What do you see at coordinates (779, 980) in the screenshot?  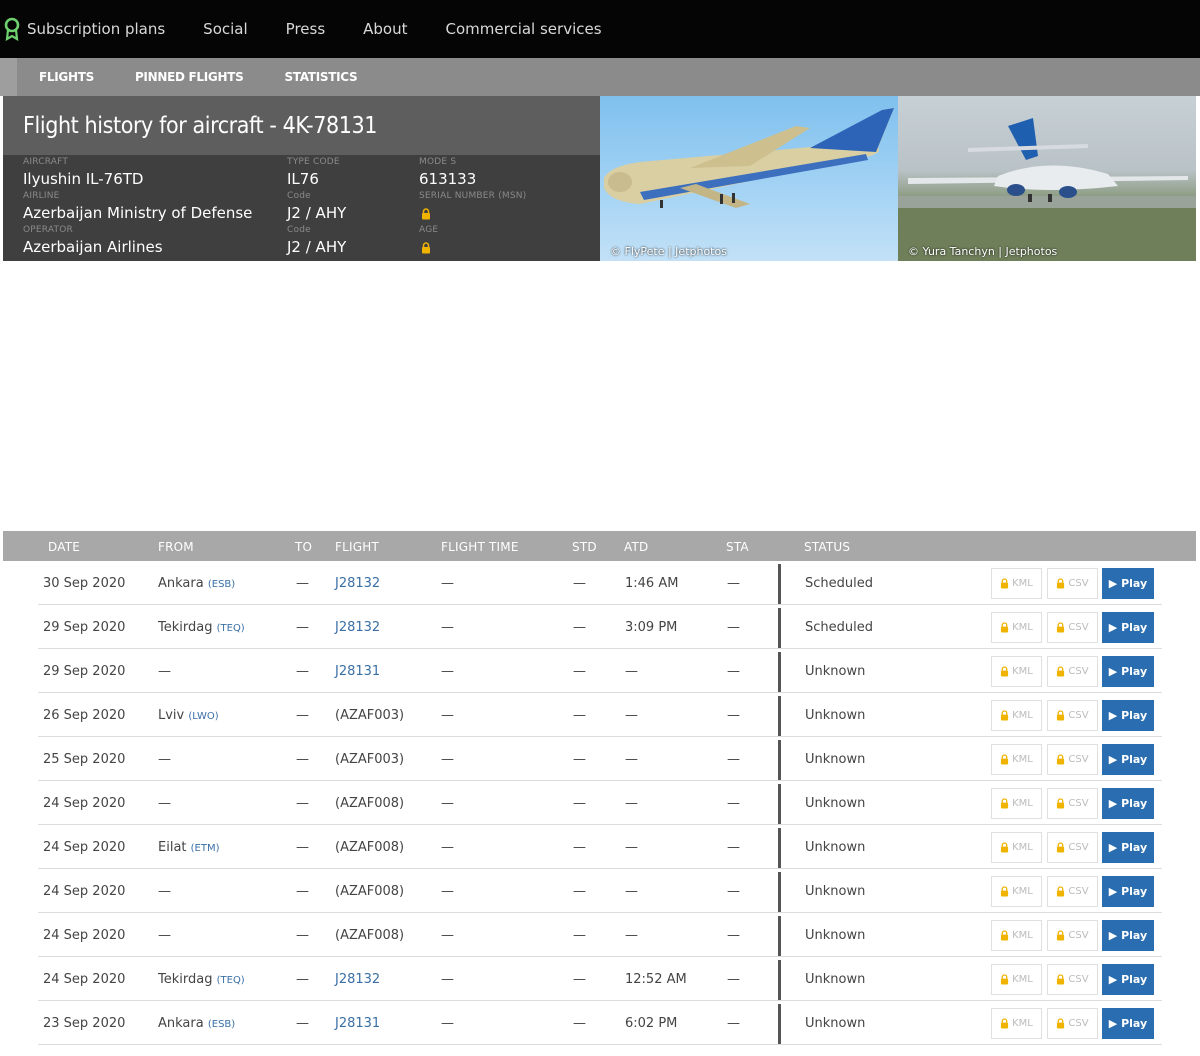 I see `status-indicator` at bounding box center [779, 980].